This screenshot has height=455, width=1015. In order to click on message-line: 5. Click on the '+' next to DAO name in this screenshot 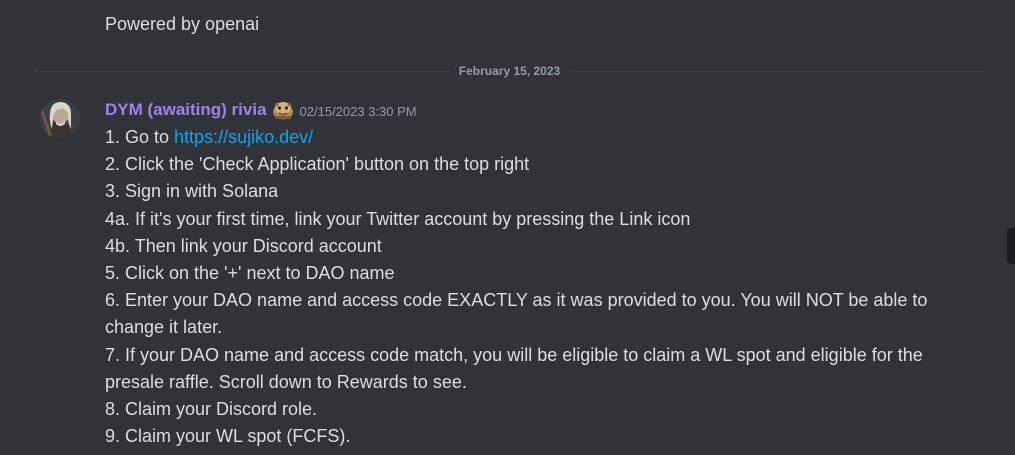, I will do `click(250, 273)`.